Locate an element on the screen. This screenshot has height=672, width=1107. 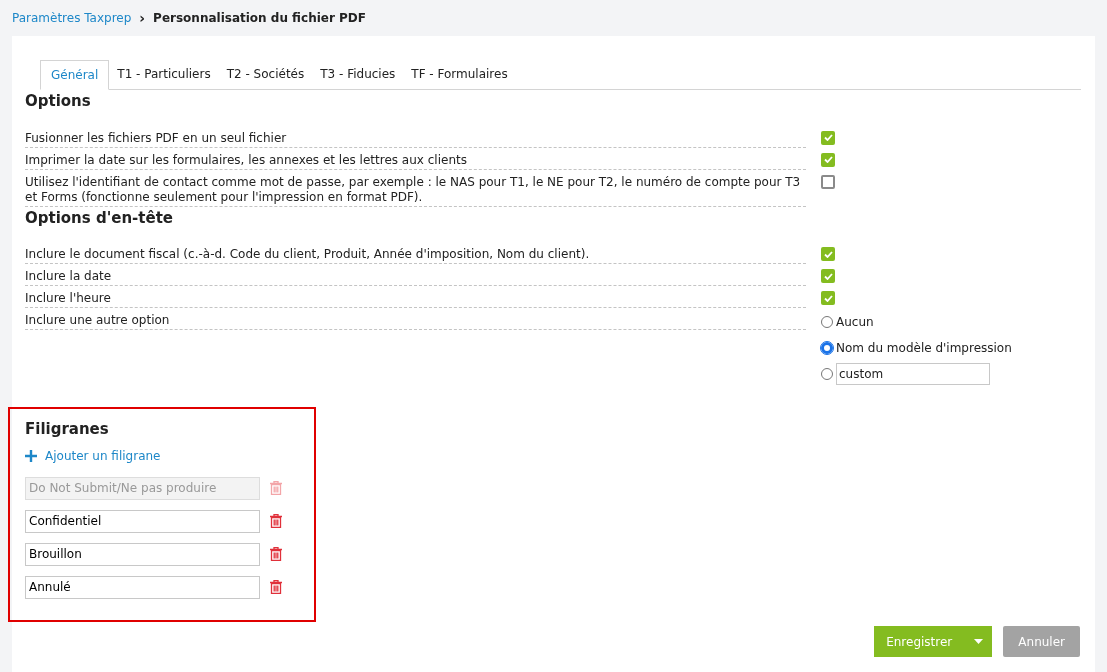
tab: T2 - Sociétés is located at coordinates (265, 74).